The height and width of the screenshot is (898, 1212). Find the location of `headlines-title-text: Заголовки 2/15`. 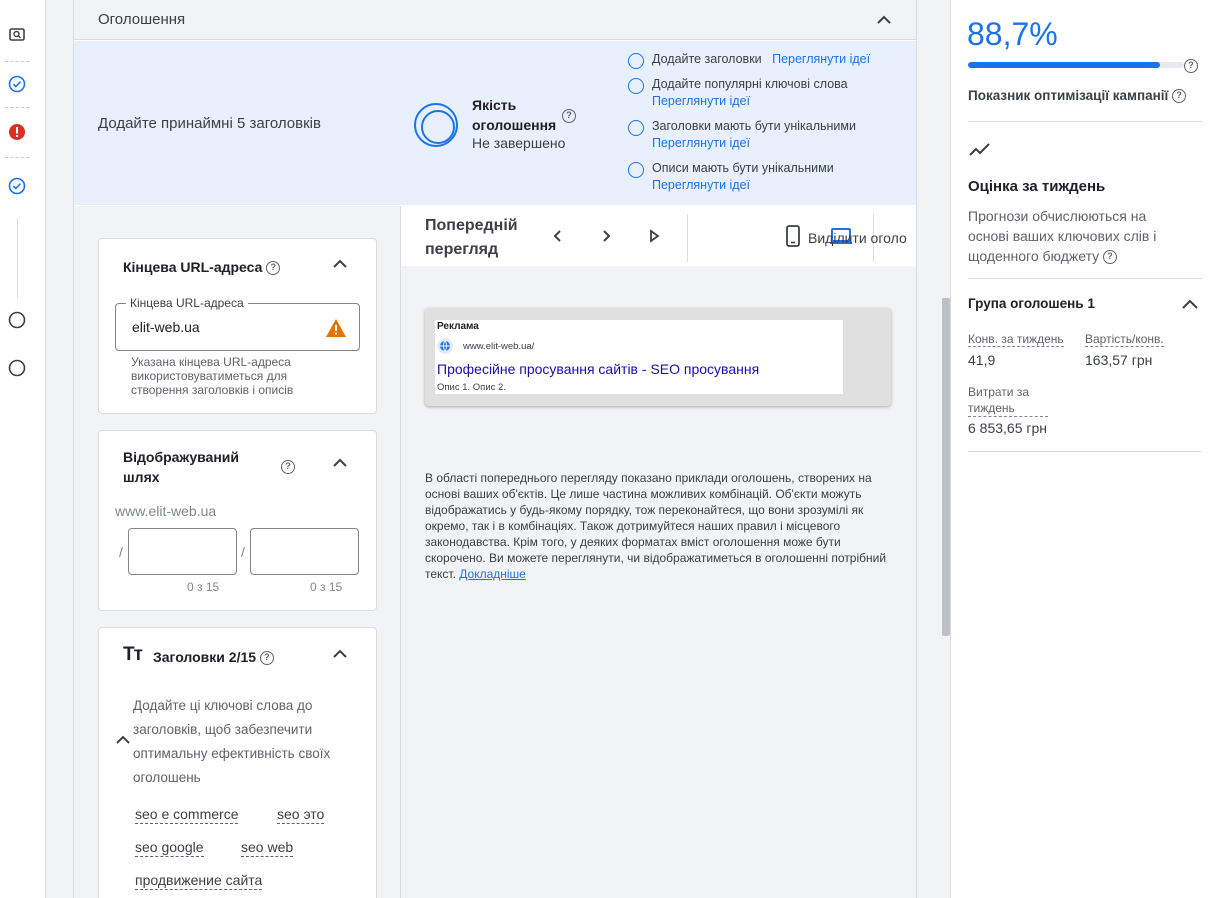

headlines-title-text: Заголовки 2/15 is located at coordinates (205, 657).